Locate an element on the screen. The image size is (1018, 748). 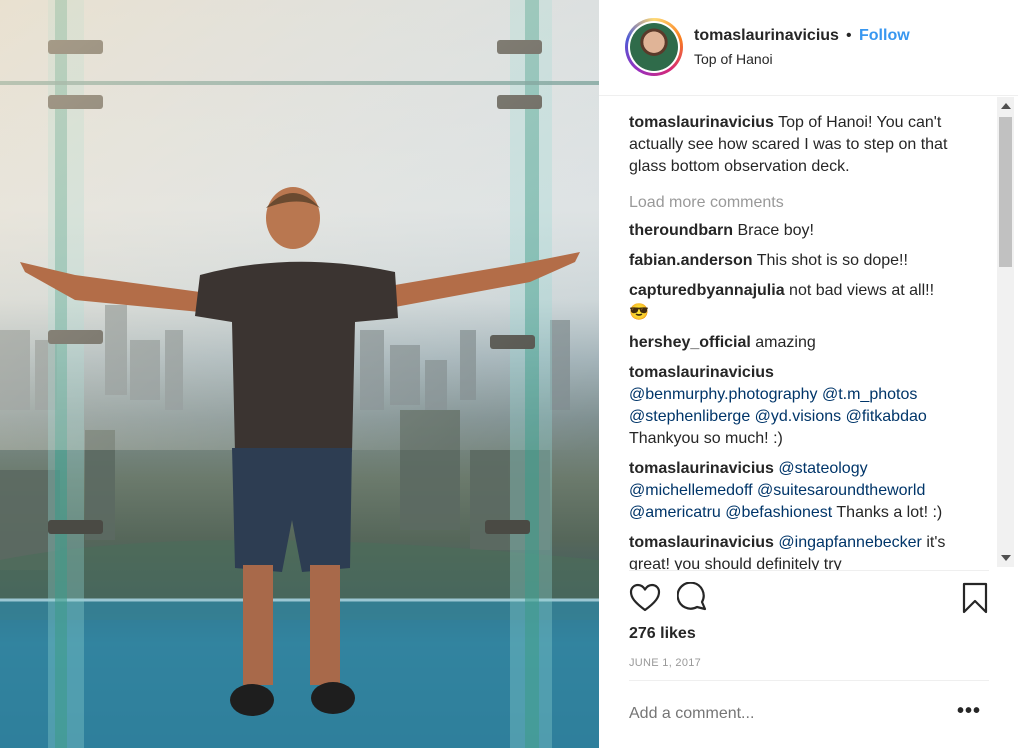
scroll-up-arrow-icon is located at coordinates (1006, 106).